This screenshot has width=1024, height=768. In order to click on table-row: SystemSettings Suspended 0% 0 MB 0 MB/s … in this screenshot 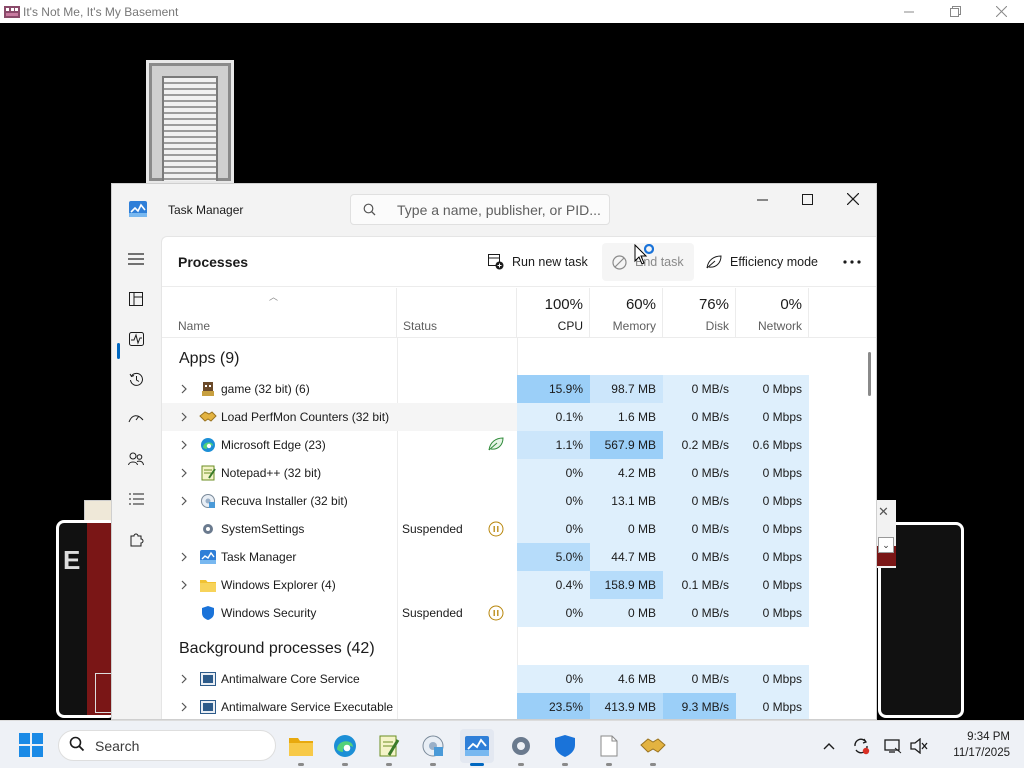, I will do `click(485, 529)`.